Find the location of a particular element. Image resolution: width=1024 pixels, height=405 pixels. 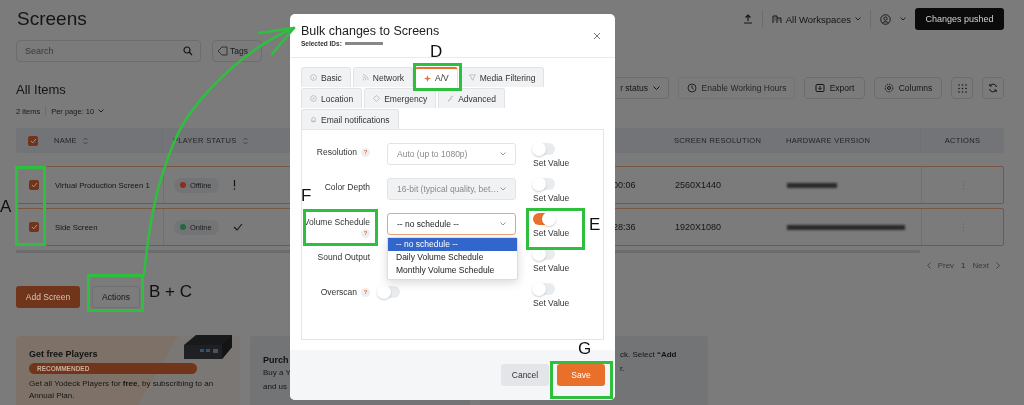

user-icon is located at coordinates (885, 19).